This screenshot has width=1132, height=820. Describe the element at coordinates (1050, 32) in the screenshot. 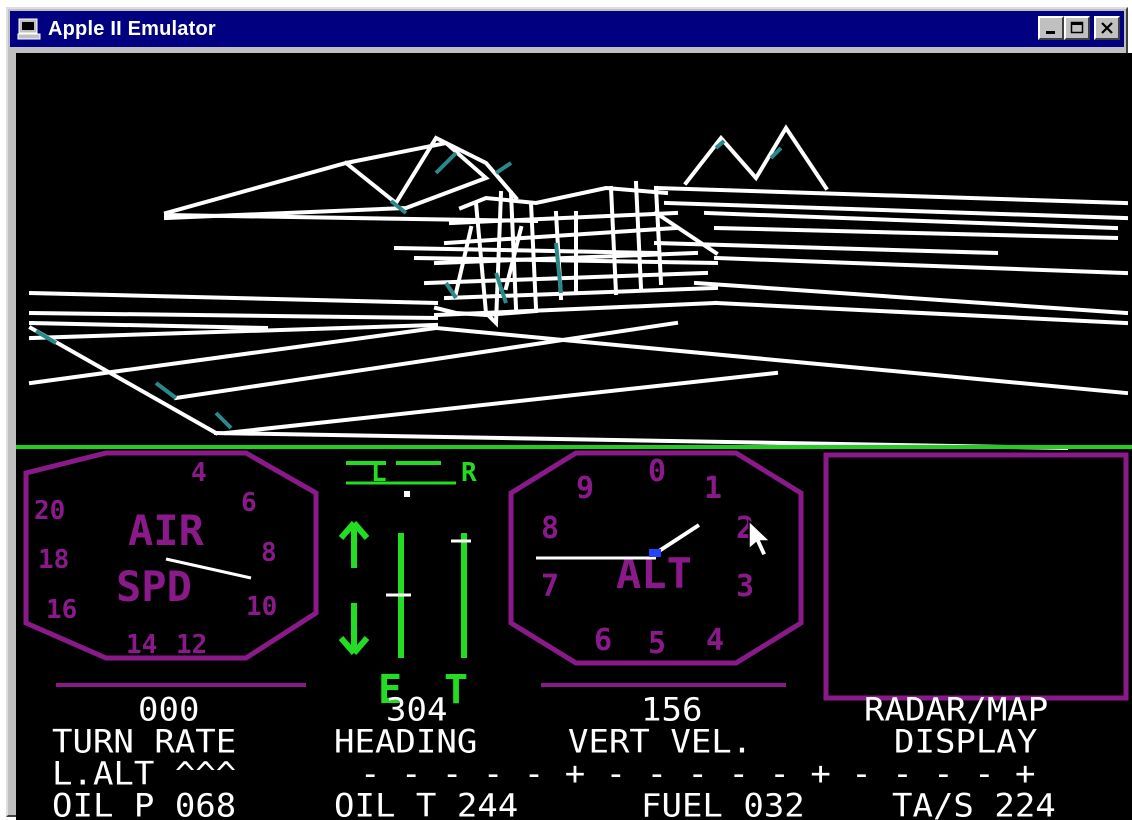

I see `minimize-icon` at that location.